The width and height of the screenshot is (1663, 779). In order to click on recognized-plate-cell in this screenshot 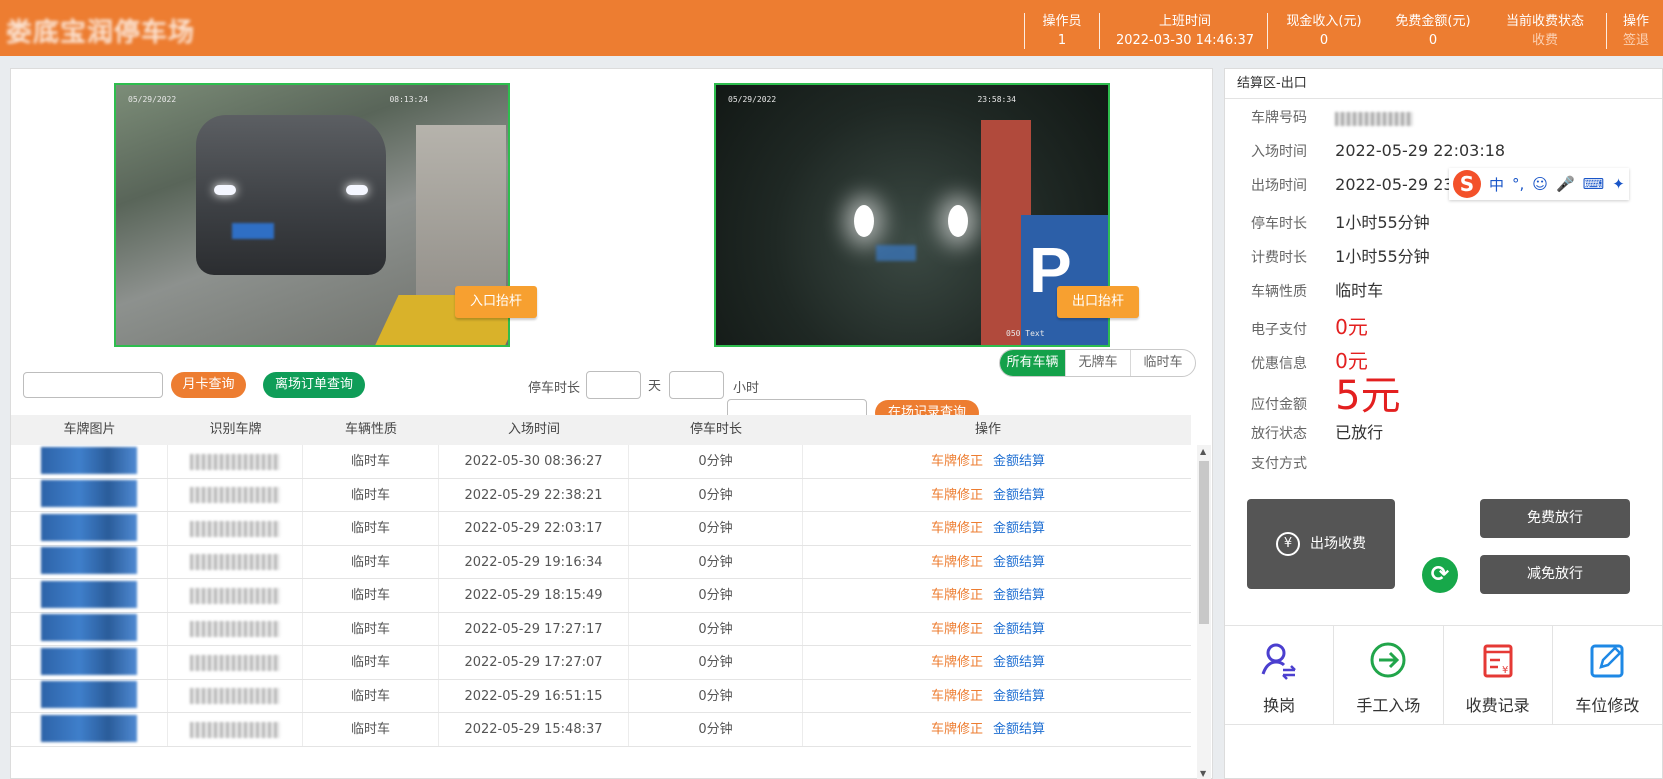, I will do `click(235, 561)`.